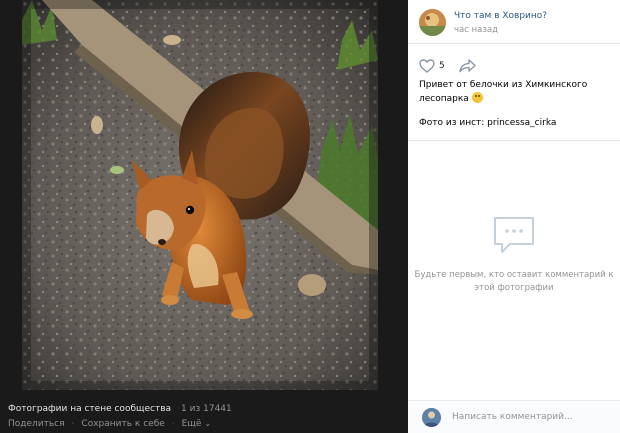  Describe the element at coordinates (477, 97) in the screenshot. I see `smiling-emoji-icon` at that location.